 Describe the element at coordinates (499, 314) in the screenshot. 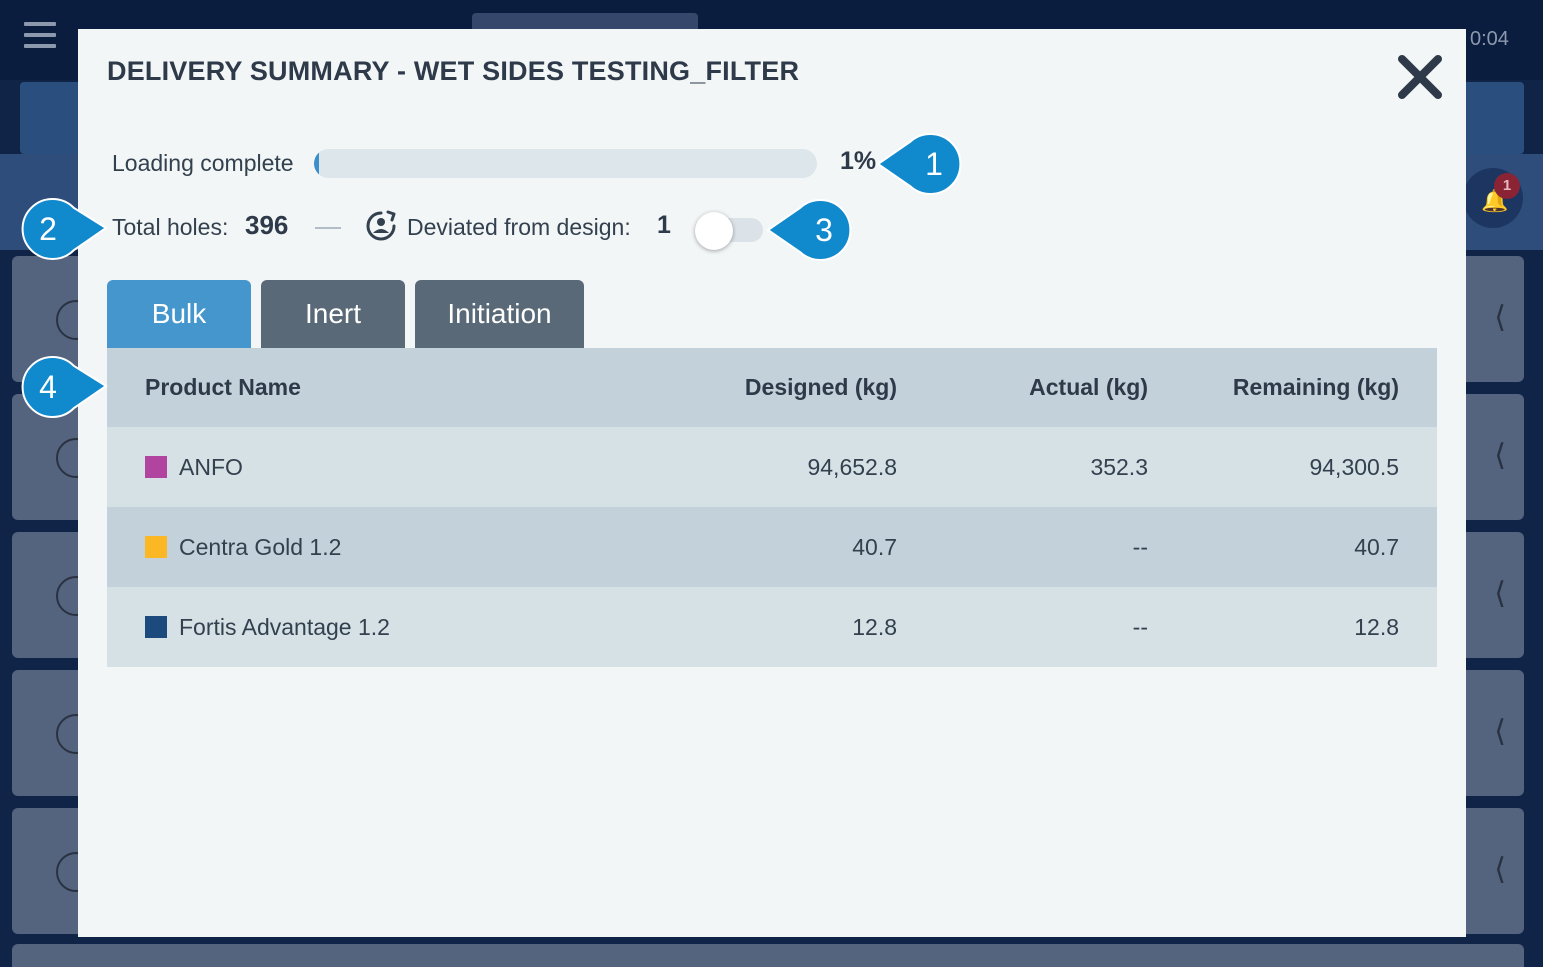

I see `tab-initiation: Initiation` at that location.